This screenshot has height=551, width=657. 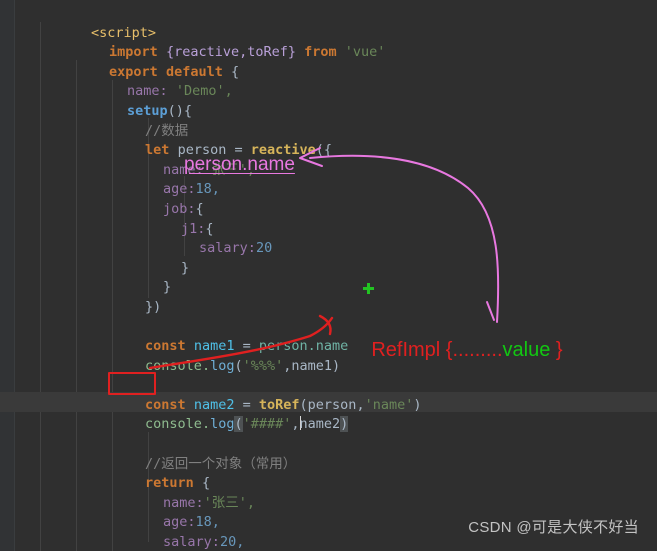 What do you see at coordinates (328, 336) in the screenshot?
I see `code-line: const name1 = person.name` at bounding box center [328, 336].